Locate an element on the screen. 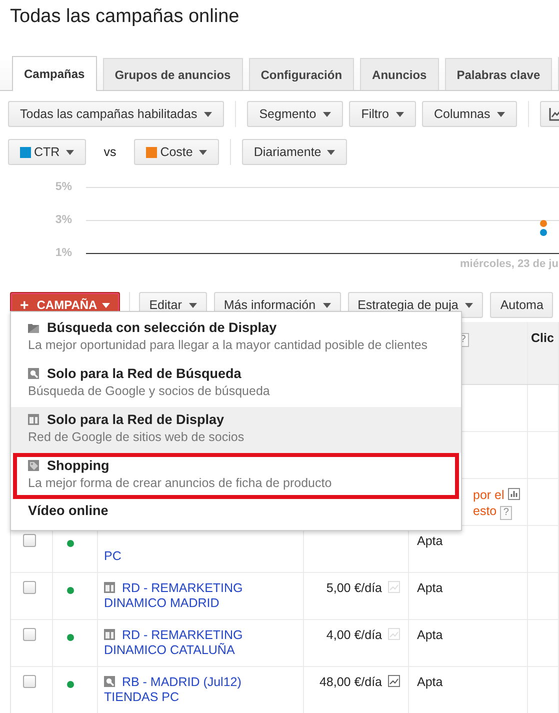  metric-dropdown: CTR is located at coordinates (47, 152).